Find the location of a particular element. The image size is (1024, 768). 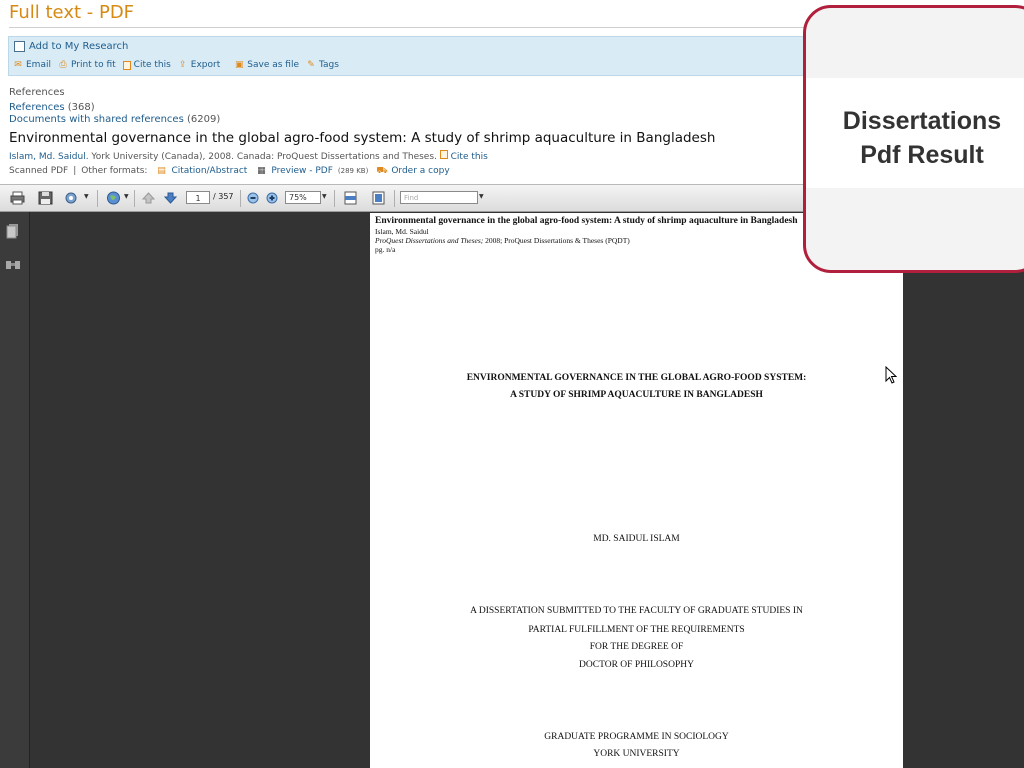

shared-references-count: (6209) is located at coordinates (203, 119).